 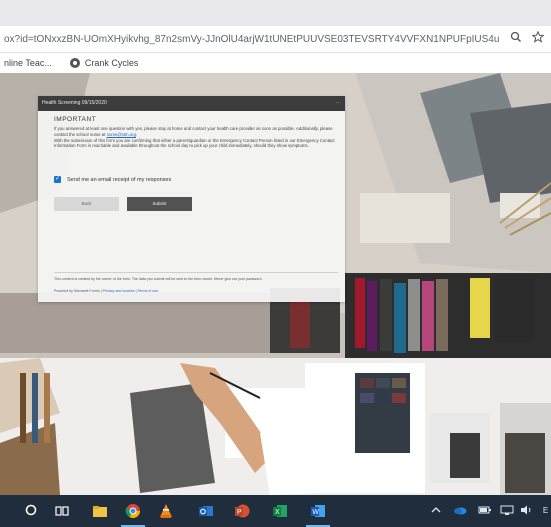 What do you see at coordinates (74, 63) in the screenshot?
I see `bookmark-globe-icon` at bounding box center [74, 63].